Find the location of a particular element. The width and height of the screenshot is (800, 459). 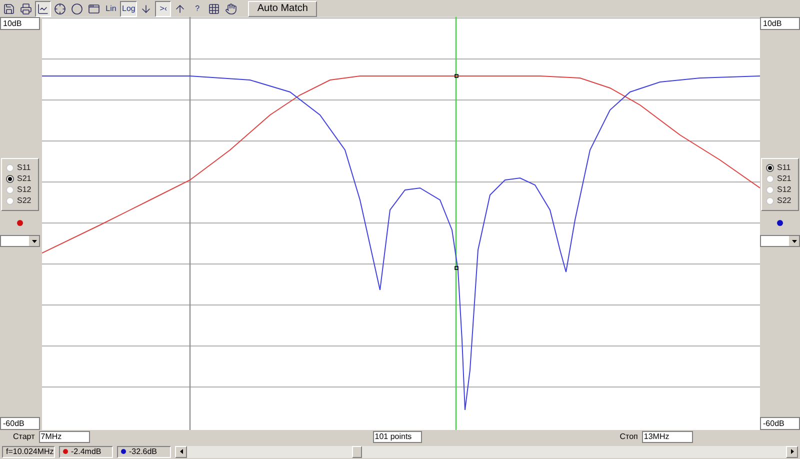

circle-icon is located at coordinates (77, 8).